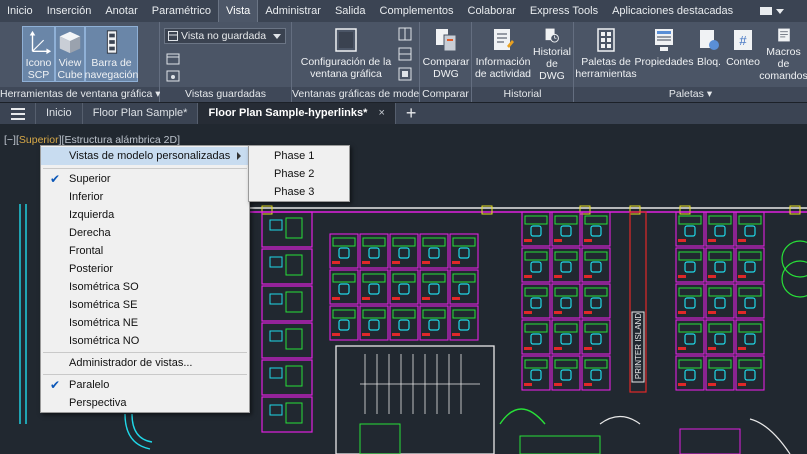 This screenshot has height=454, width=807. I want to click on curved-wall, so click(522, 416).